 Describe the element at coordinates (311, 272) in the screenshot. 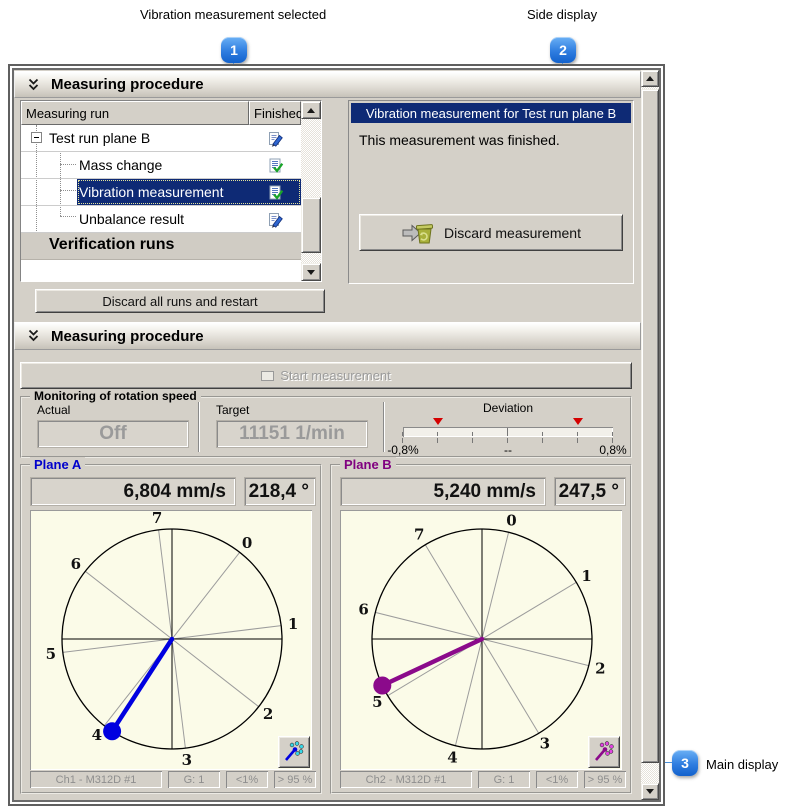

I see `tree-scroll-down-button` at that location.